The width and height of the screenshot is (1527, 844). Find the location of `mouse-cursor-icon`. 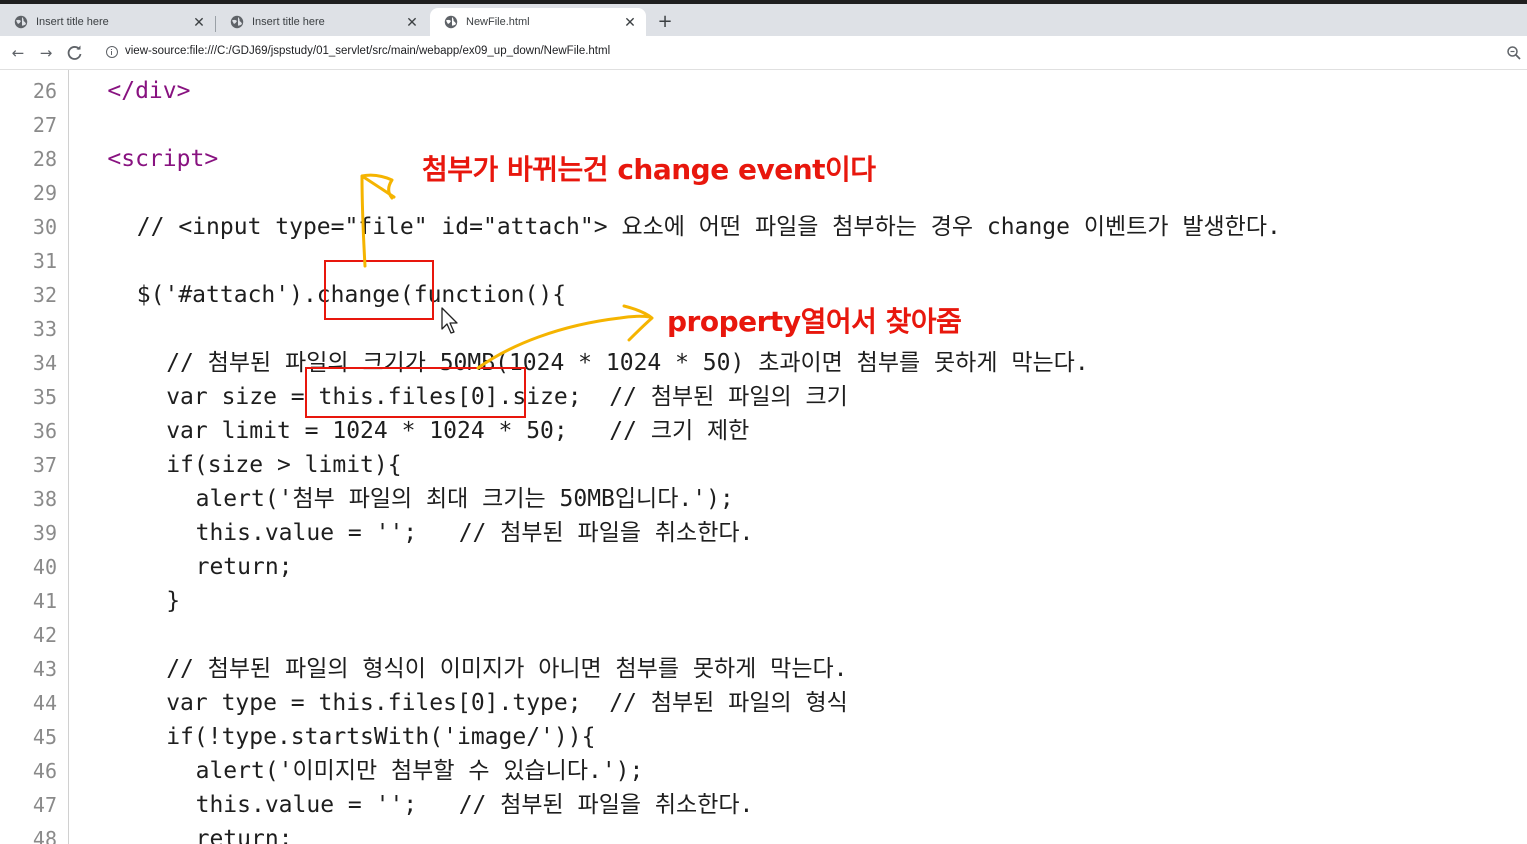

mouse-cursor-icon is located at coordinates (449, 320).